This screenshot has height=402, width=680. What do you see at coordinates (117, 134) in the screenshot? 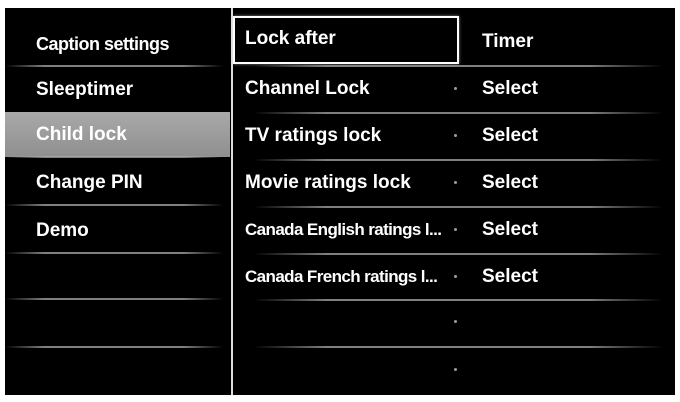
I see `menu-item-child-lock: Child lock` at bounding box center [117, 134].